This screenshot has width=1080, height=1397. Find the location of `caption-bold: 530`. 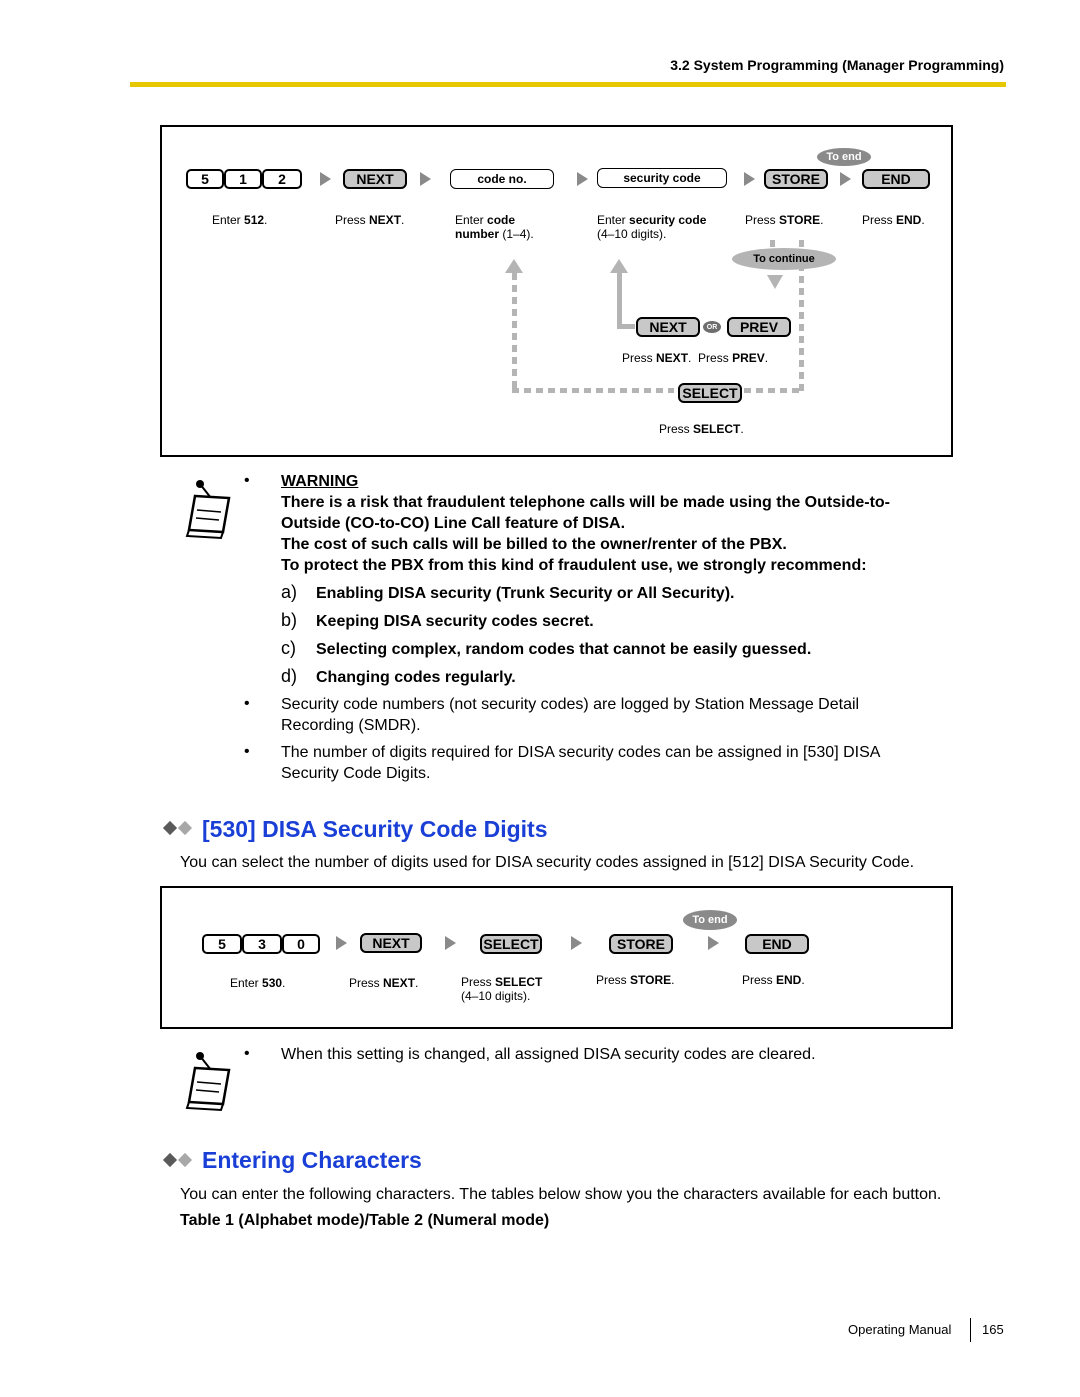

caption-bold: 530 is located at coordinates (272, 983).